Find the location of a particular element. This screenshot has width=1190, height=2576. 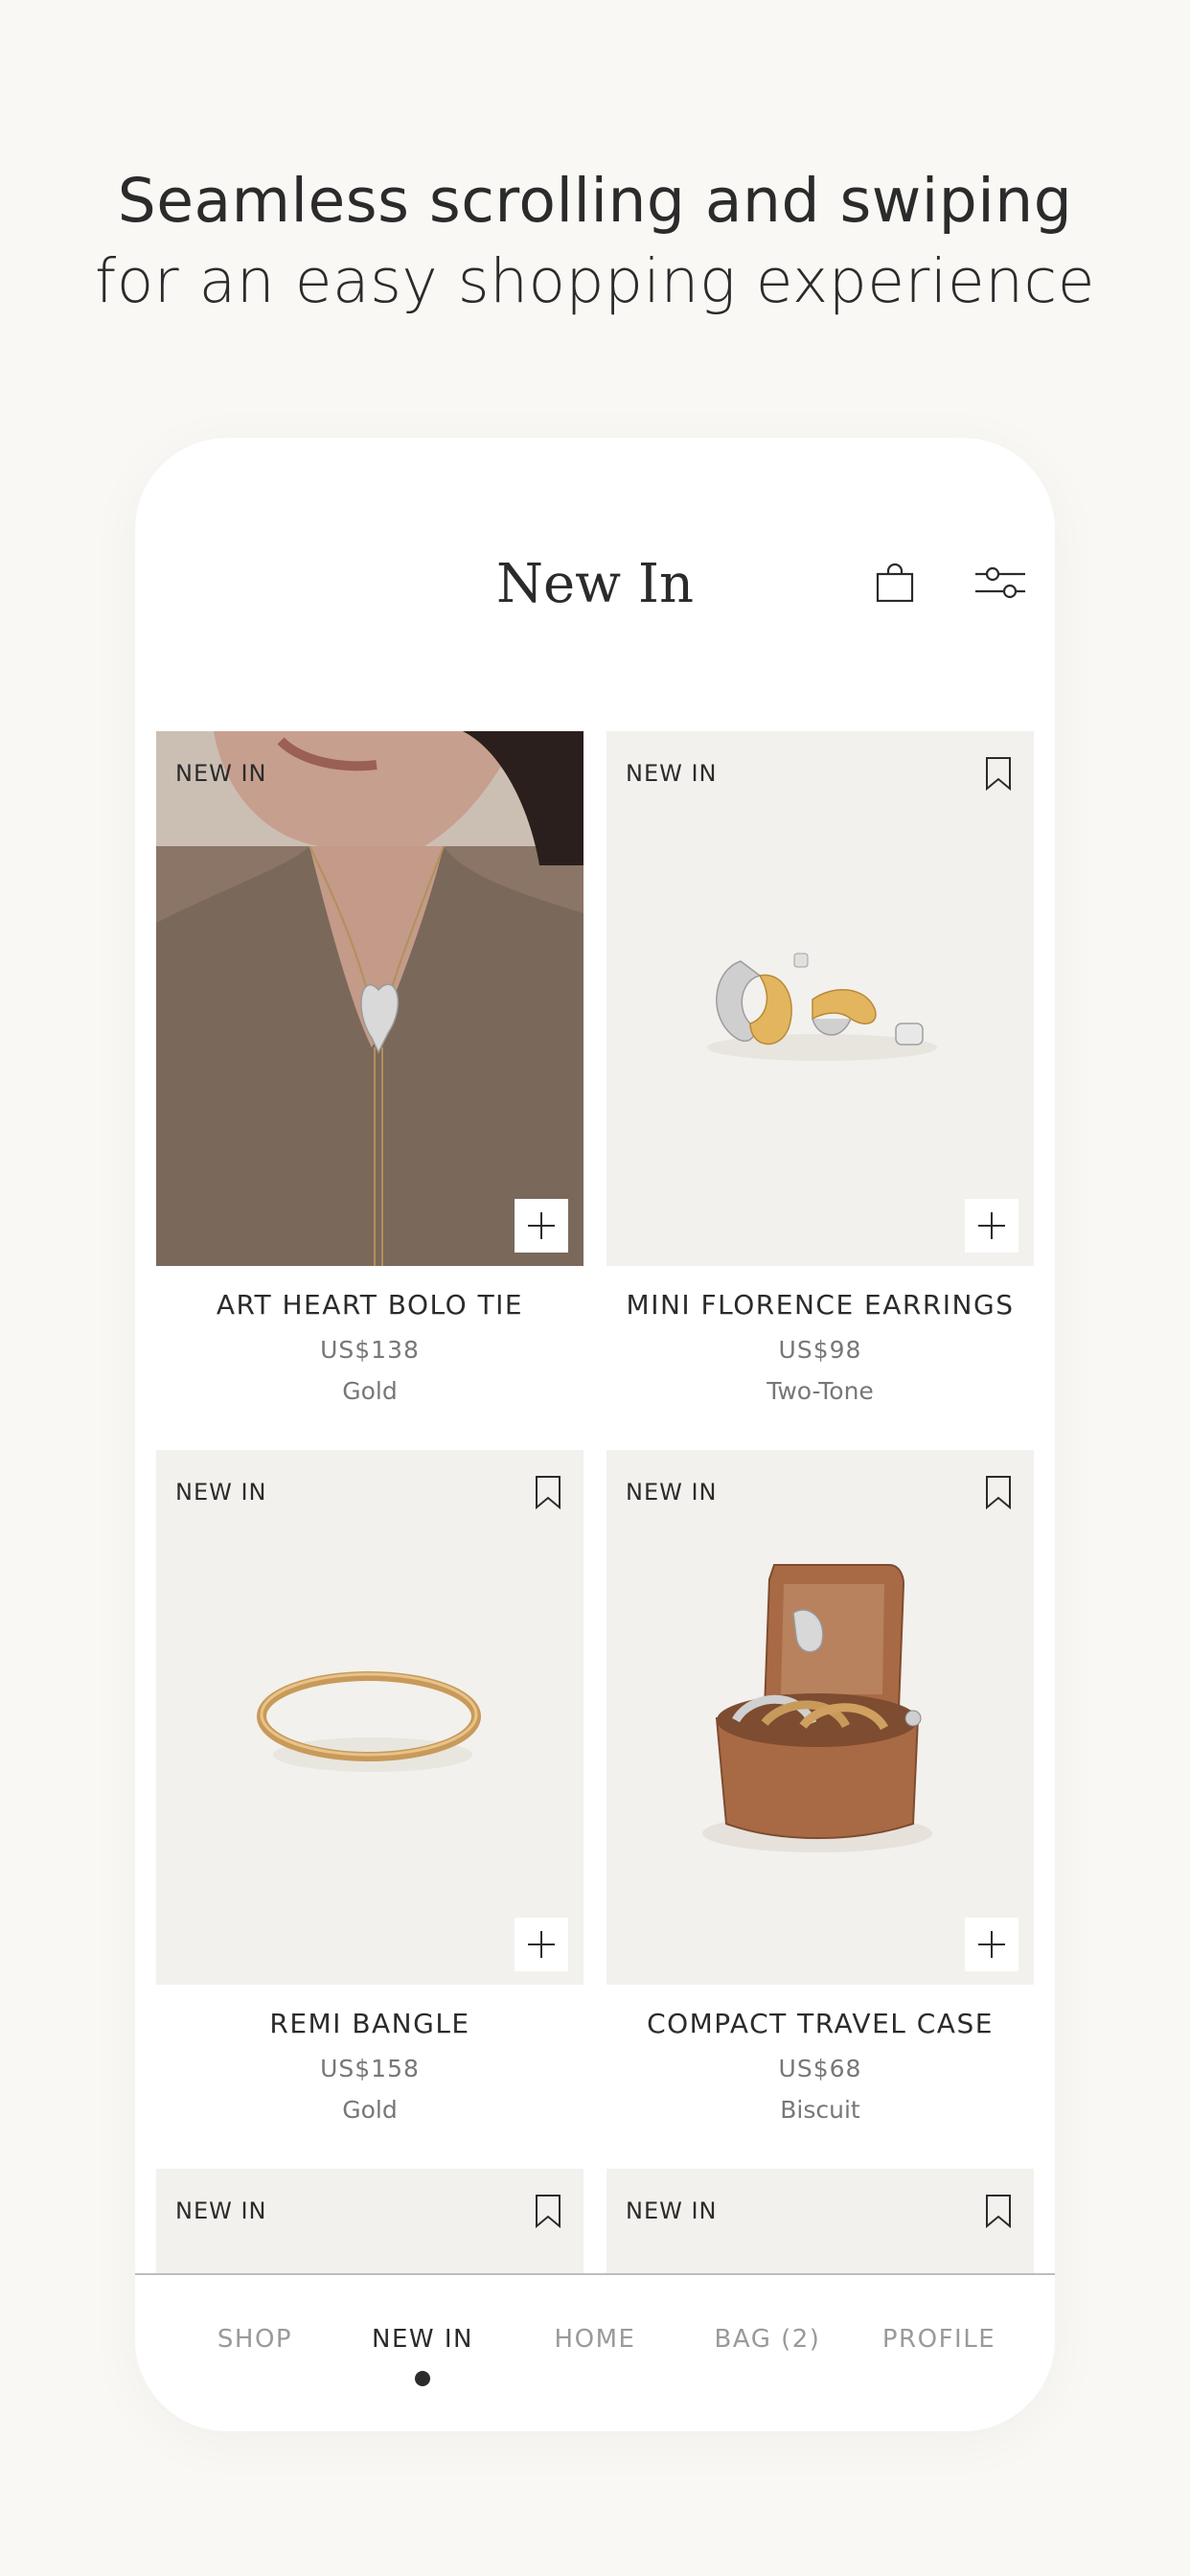

necklace-photo: NEW IN is located at coordinates (370, 998).